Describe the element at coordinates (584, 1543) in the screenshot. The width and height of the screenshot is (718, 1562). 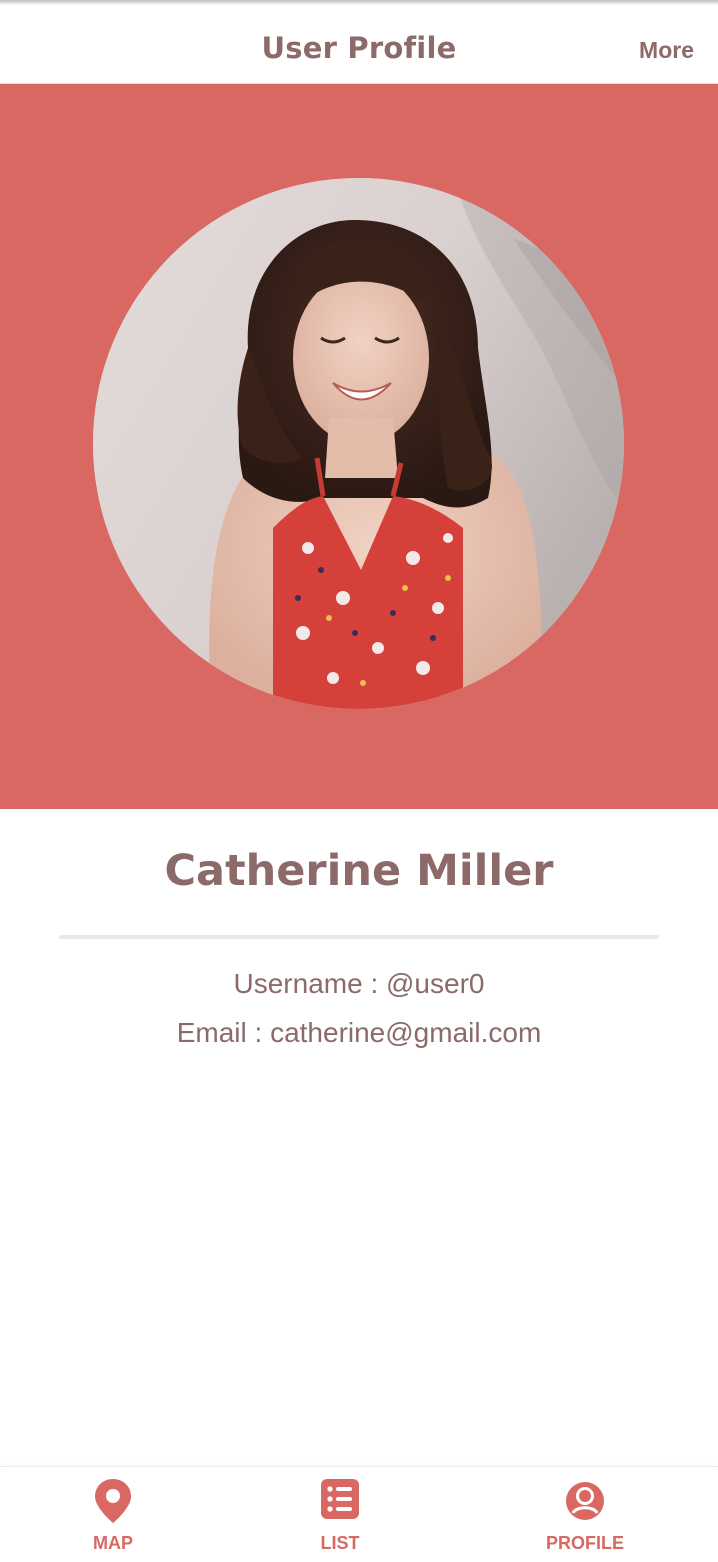
I see `tab-profile-label: PROFILE` at that location.